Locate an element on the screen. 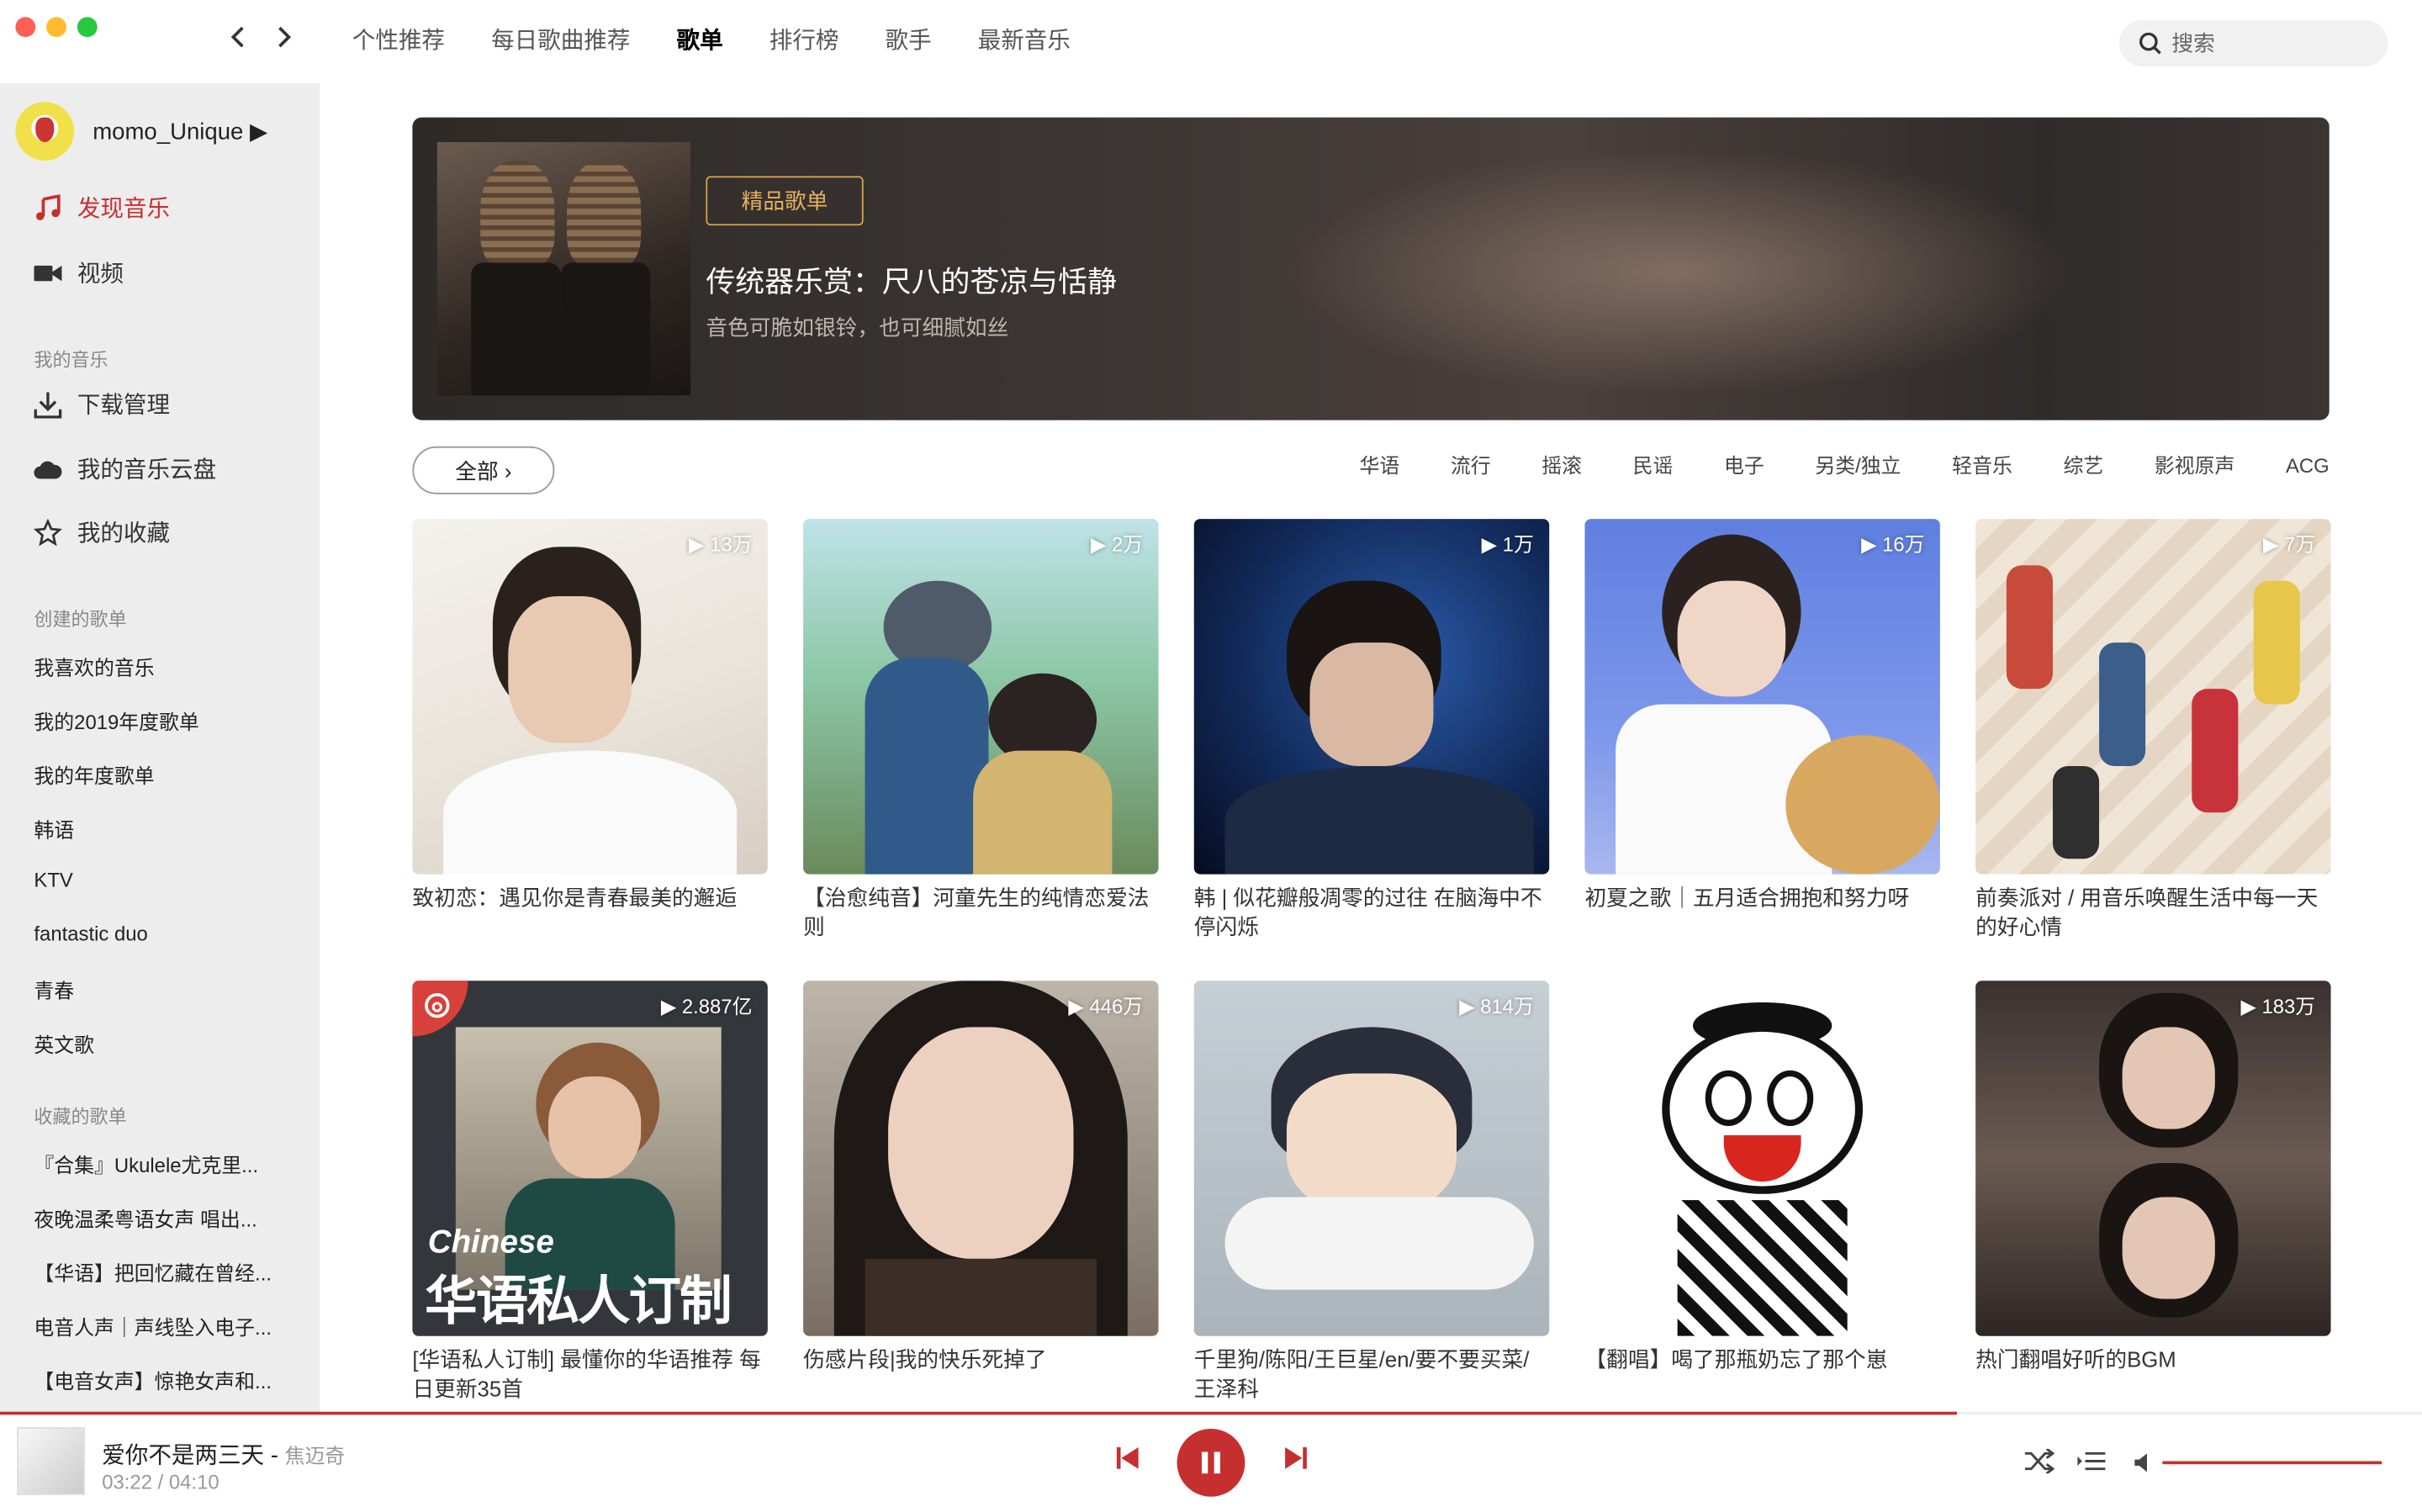 The height and width of the screenshot is (1512, 2422). sidebar-item-label: 发现音乐 is located at coordinates (124, 209).